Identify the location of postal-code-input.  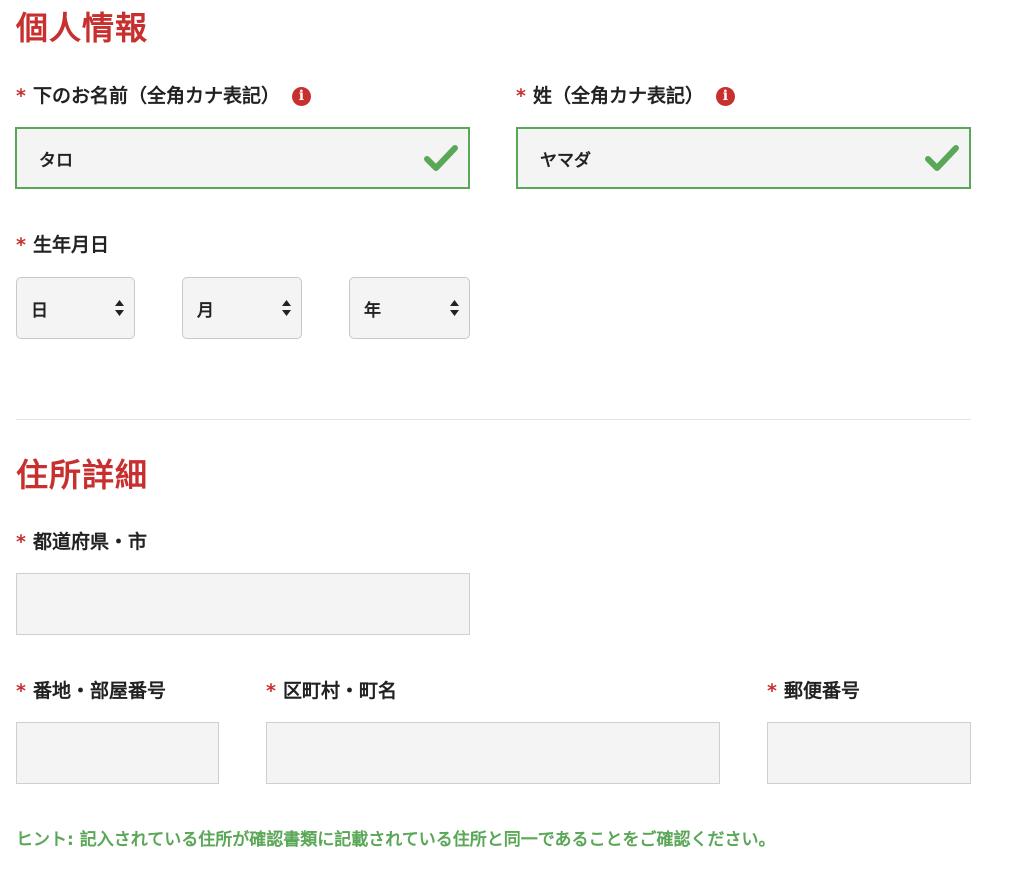
(869, 753).